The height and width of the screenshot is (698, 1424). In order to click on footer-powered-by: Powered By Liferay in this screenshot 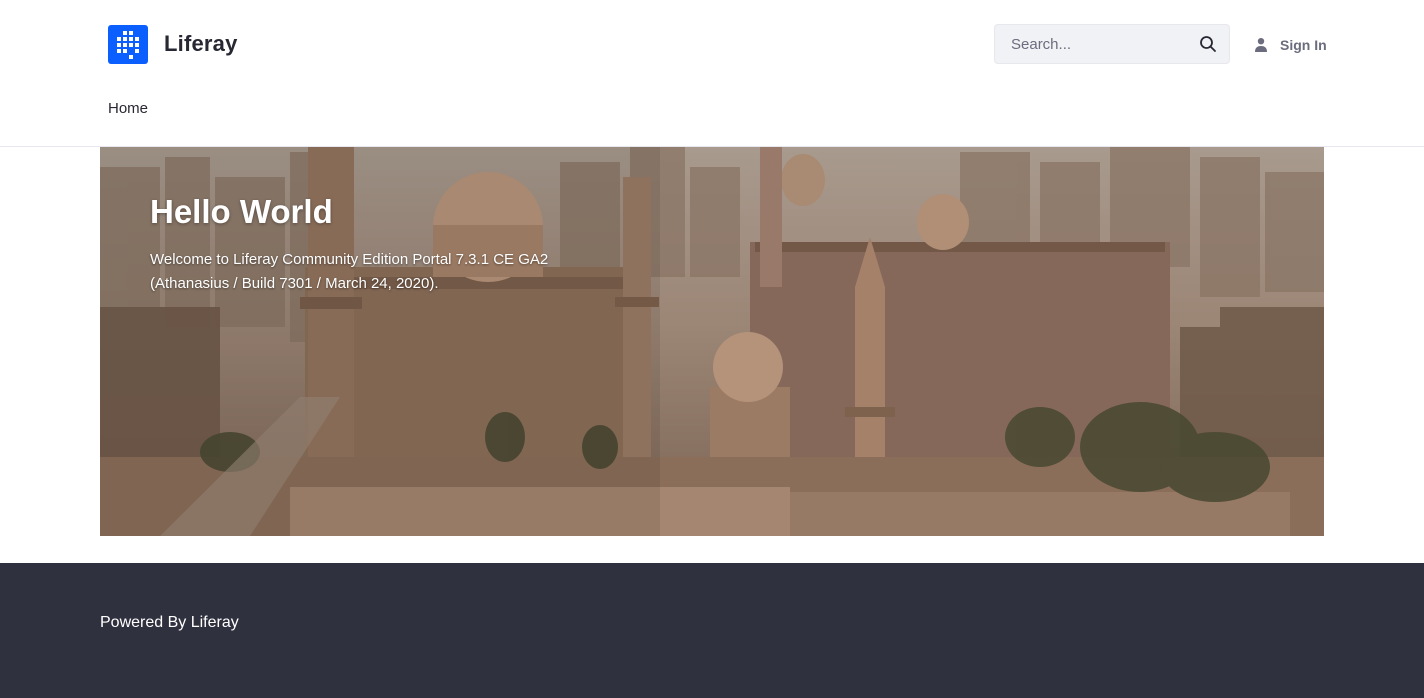, I will do `click(169, 622)`.